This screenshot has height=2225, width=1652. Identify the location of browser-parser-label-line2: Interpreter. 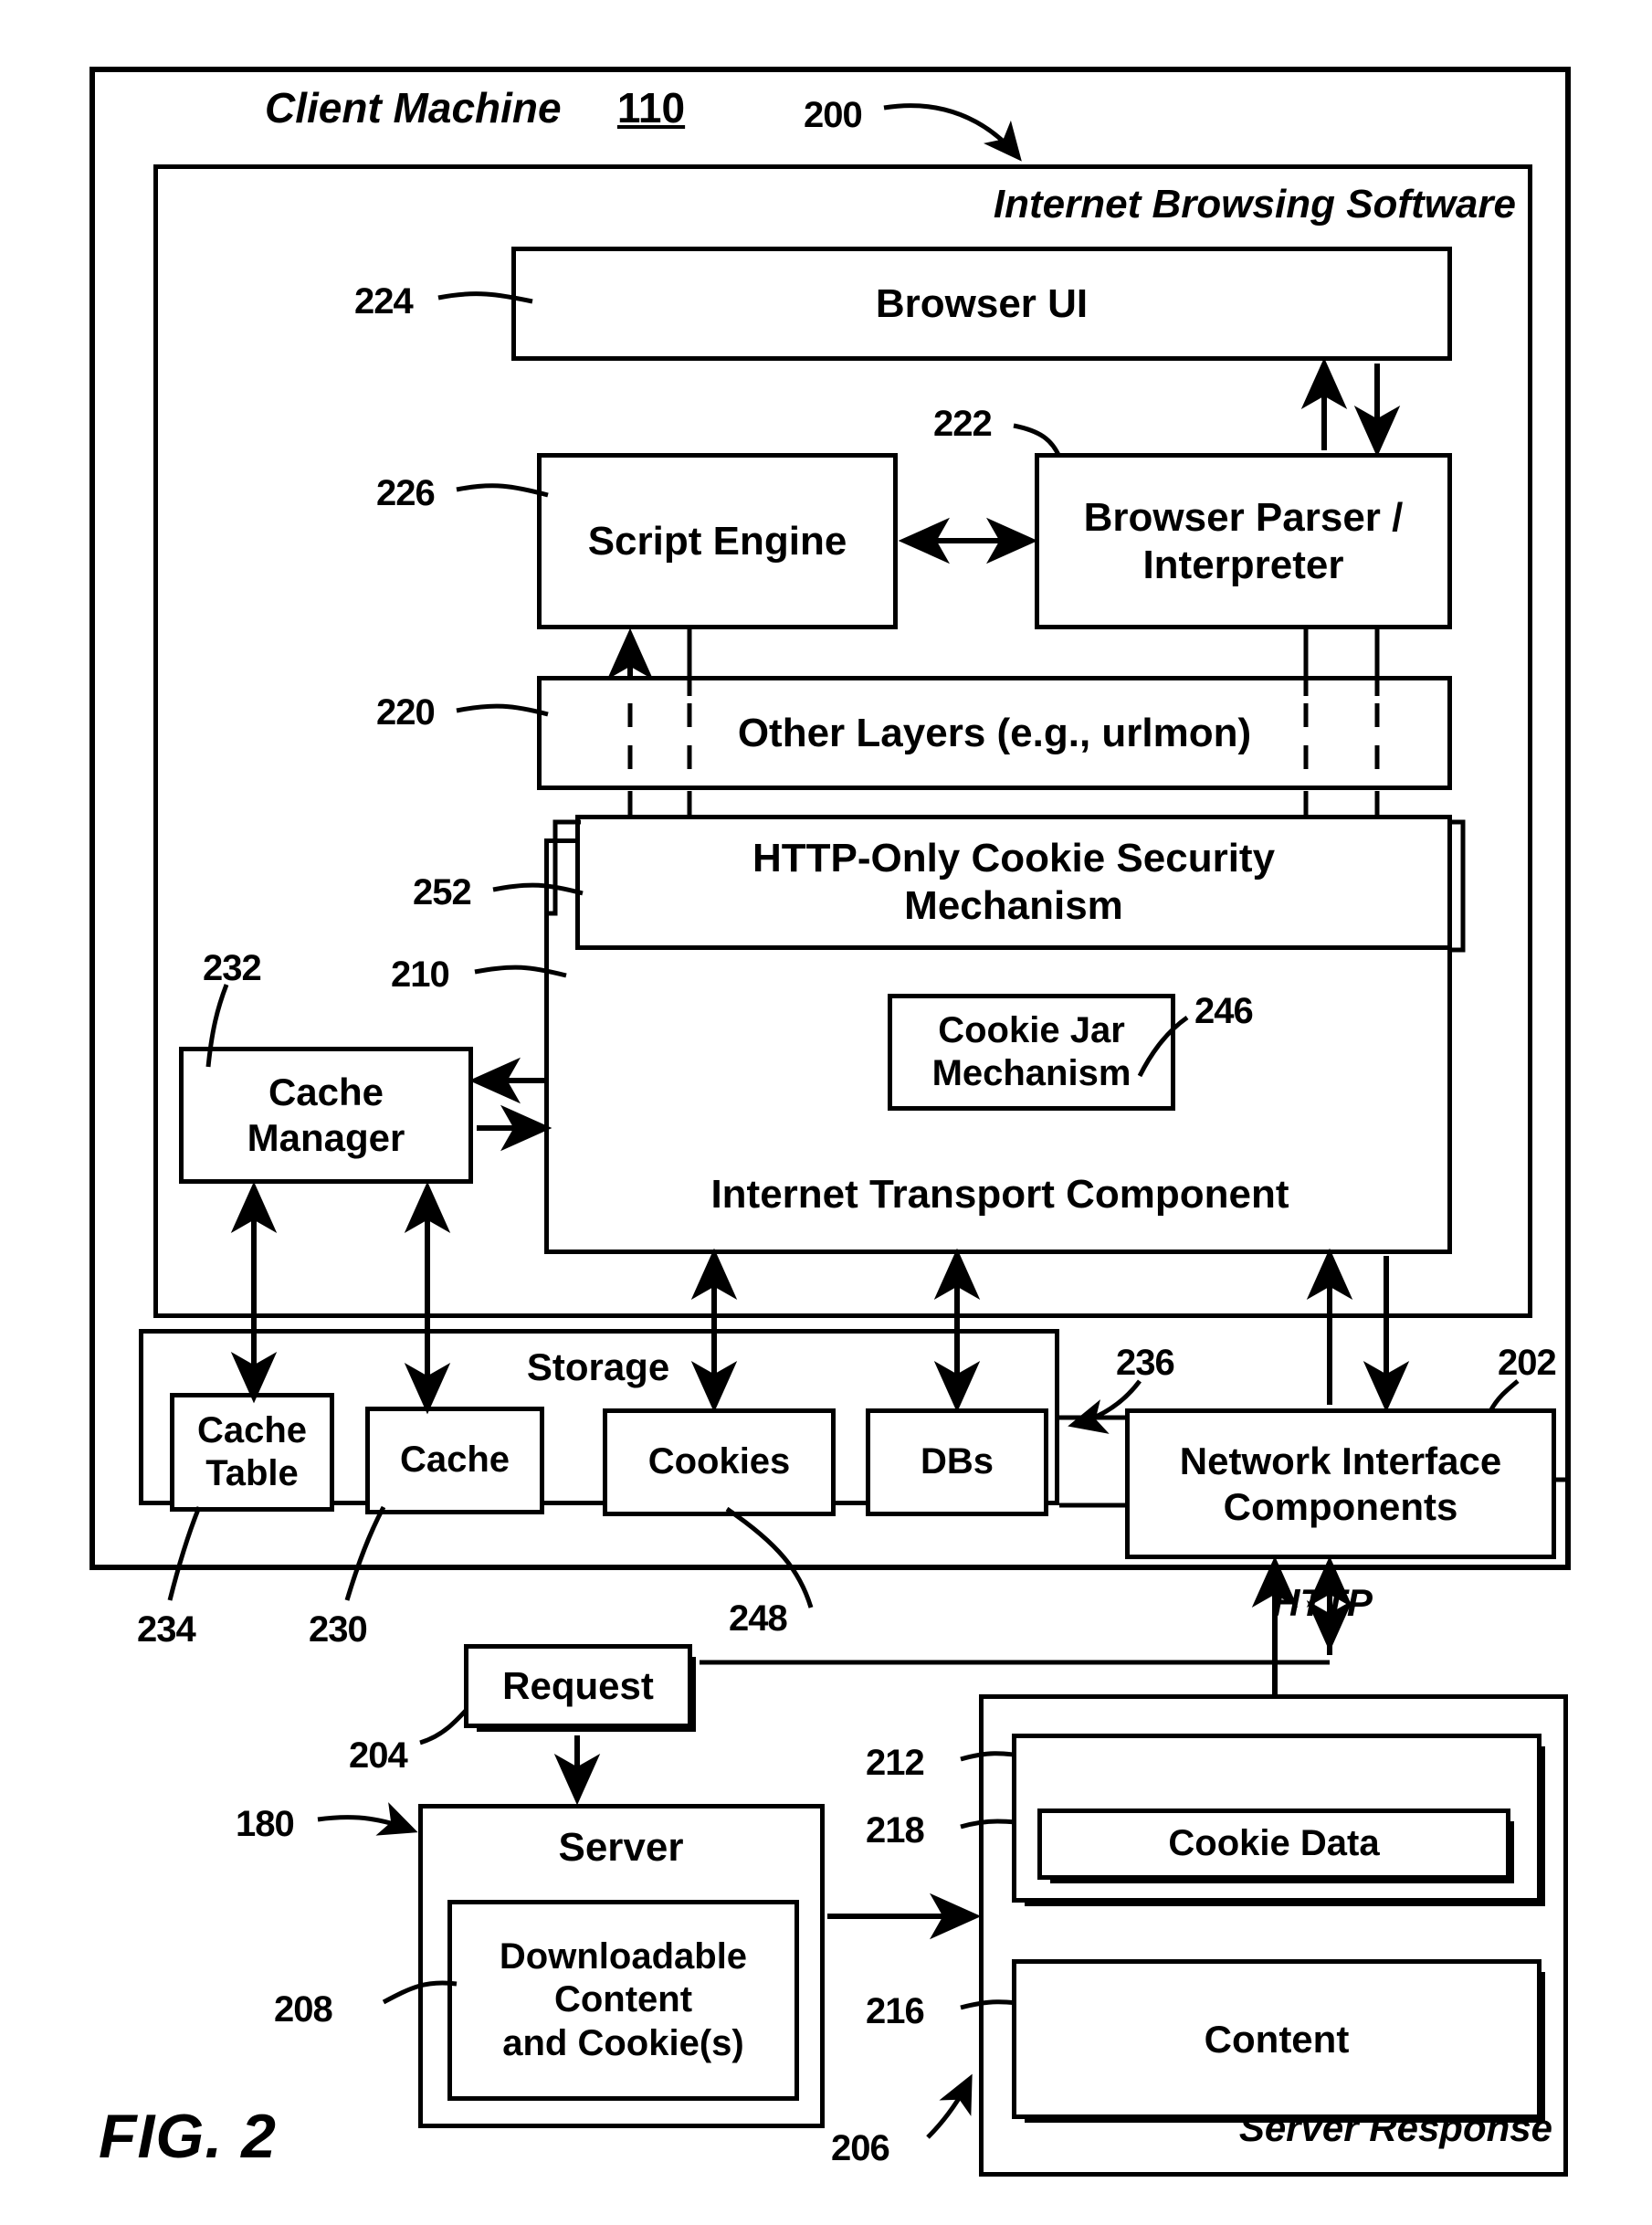
(1243, 564).